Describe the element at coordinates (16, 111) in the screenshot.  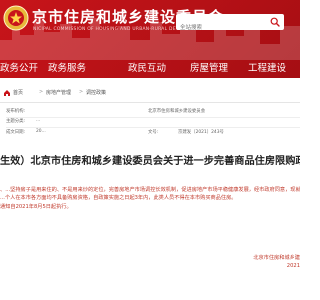
I see `meta-label-publisher: 发布机构:` at that location.